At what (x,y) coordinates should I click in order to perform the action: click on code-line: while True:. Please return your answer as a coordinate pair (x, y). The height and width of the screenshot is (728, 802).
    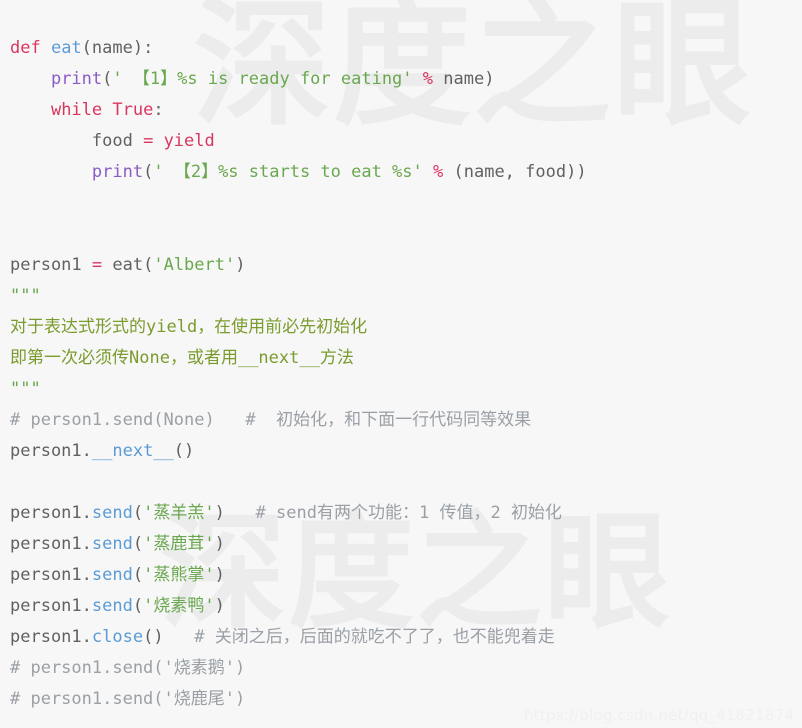
    Looking at the image, I should click on (406, 110).